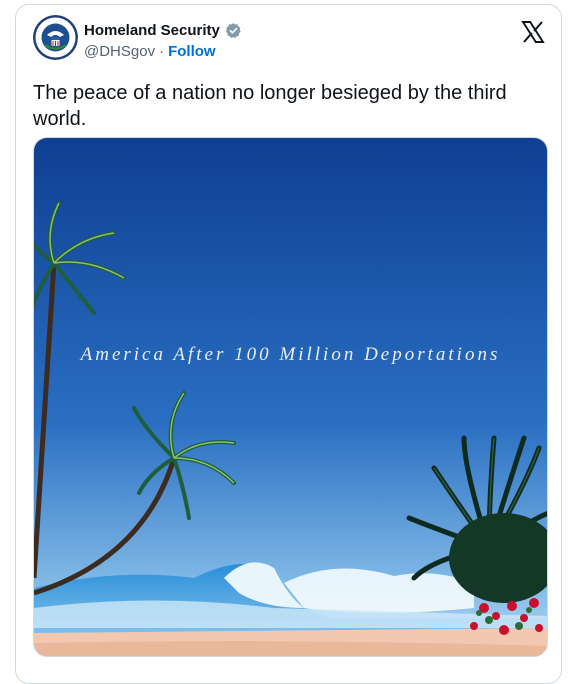 The image size is (577, 684). Describe the element at coordinates (152, 30) in the screenshot. I see `account-display-name: Homeland Security` at that location.